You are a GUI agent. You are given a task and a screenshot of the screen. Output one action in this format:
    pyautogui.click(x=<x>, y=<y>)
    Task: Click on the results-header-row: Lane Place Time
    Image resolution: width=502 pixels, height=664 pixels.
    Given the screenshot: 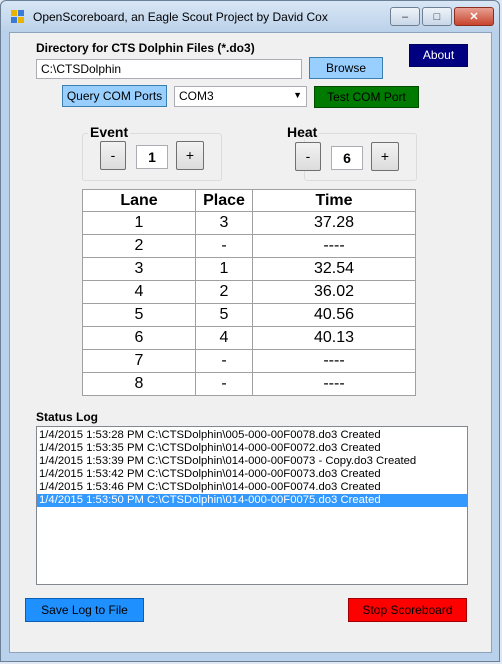 What is the action you would take?
    pyautogui.click(x=249, y=200)
    